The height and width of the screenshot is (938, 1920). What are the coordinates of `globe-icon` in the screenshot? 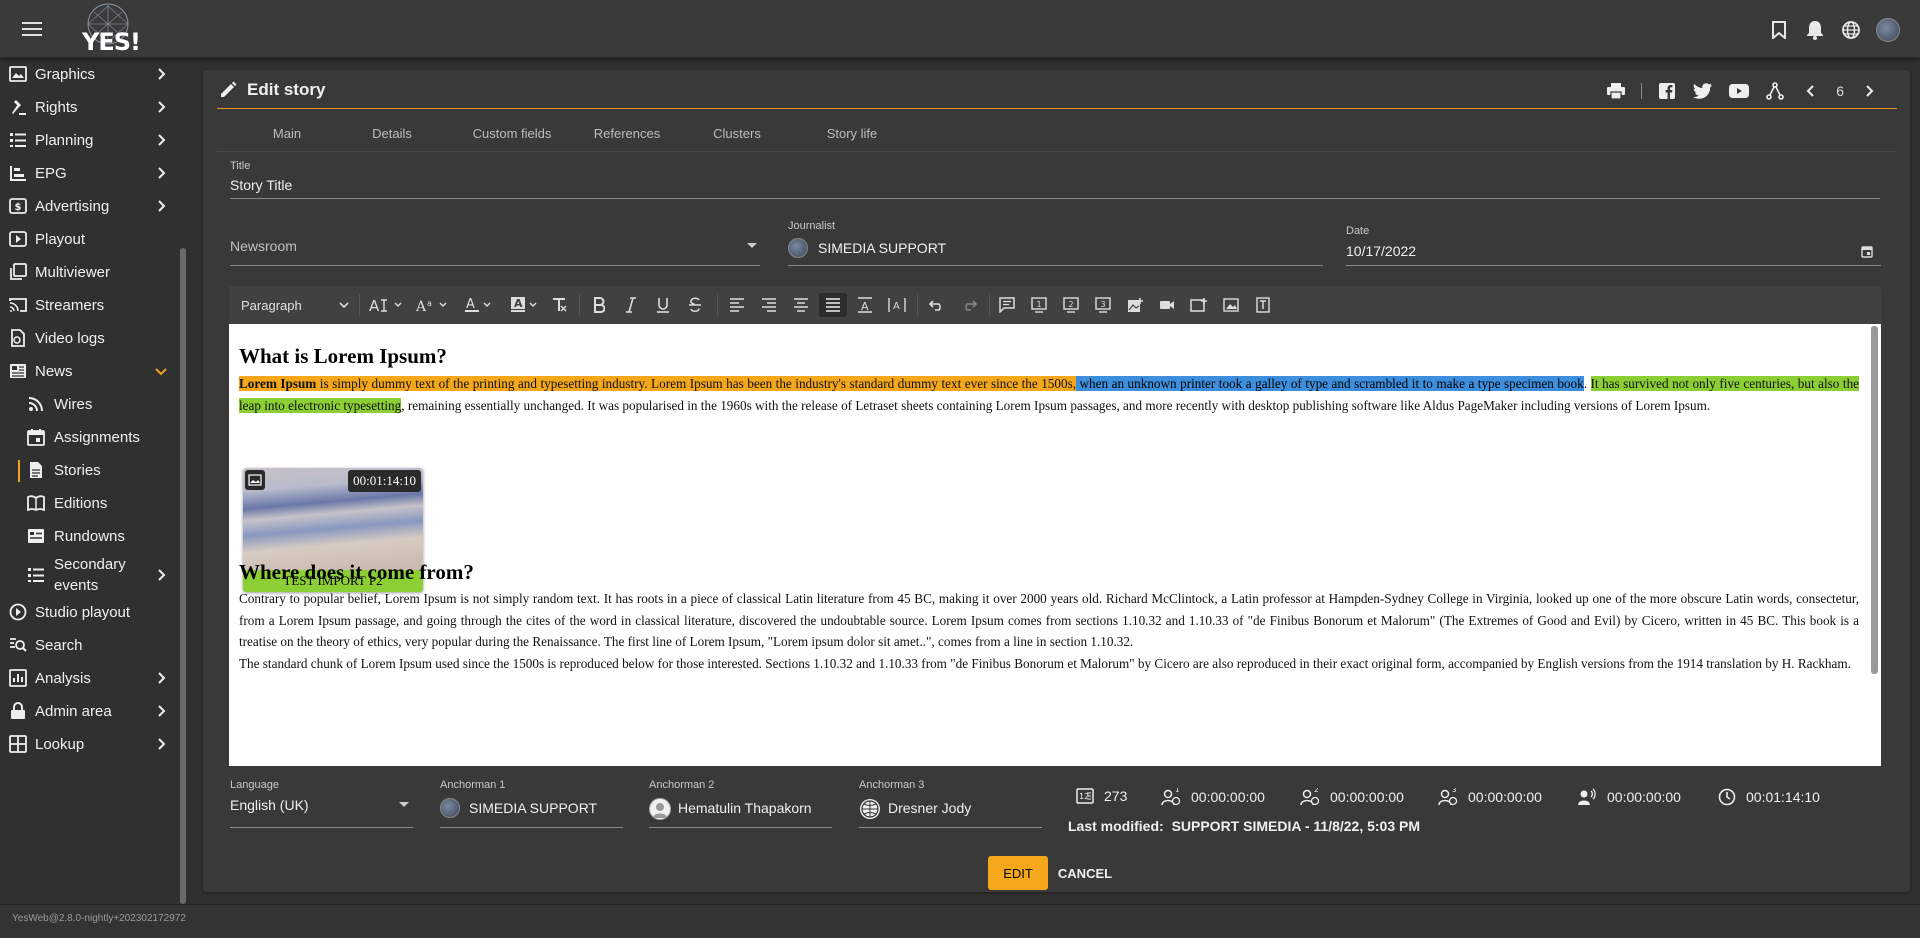 It's located at (1851, 30).